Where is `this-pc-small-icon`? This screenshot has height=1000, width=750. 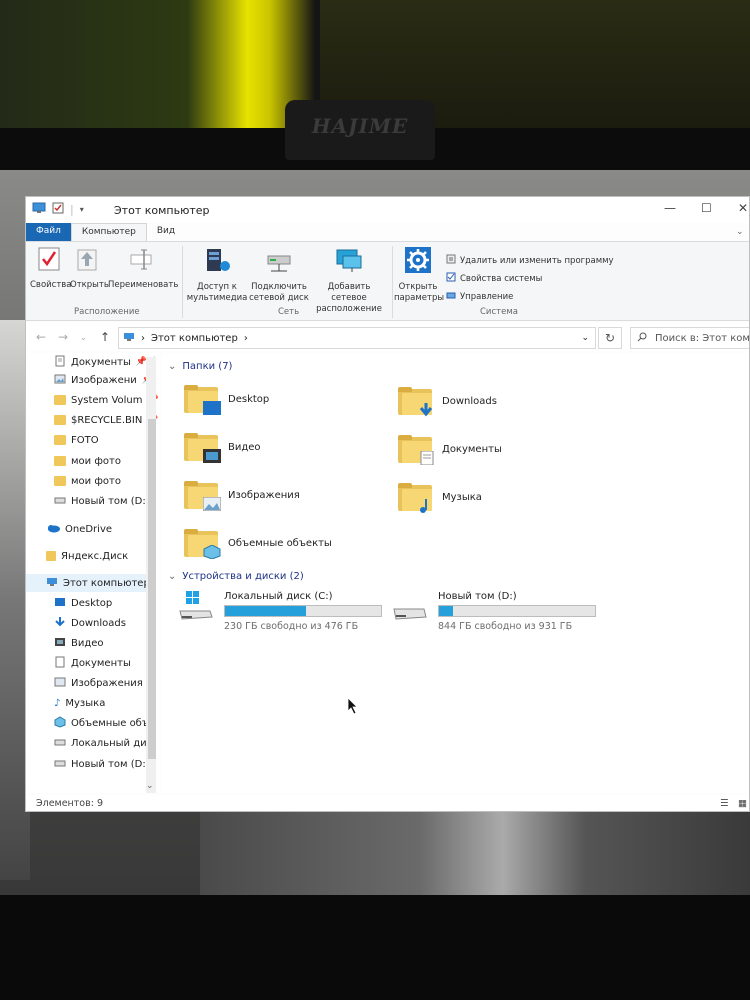
this-pc-small-icon is located at coordinates (129, 338).